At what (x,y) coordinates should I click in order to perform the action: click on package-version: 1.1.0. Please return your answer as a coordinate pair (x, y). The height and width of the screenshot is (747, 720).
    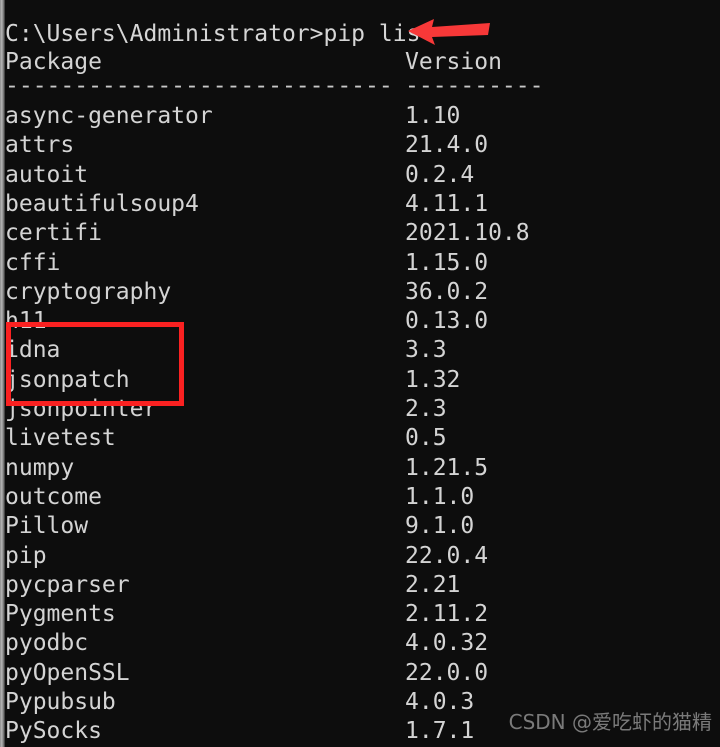
    Looking at the image, I should click on (440, 496).